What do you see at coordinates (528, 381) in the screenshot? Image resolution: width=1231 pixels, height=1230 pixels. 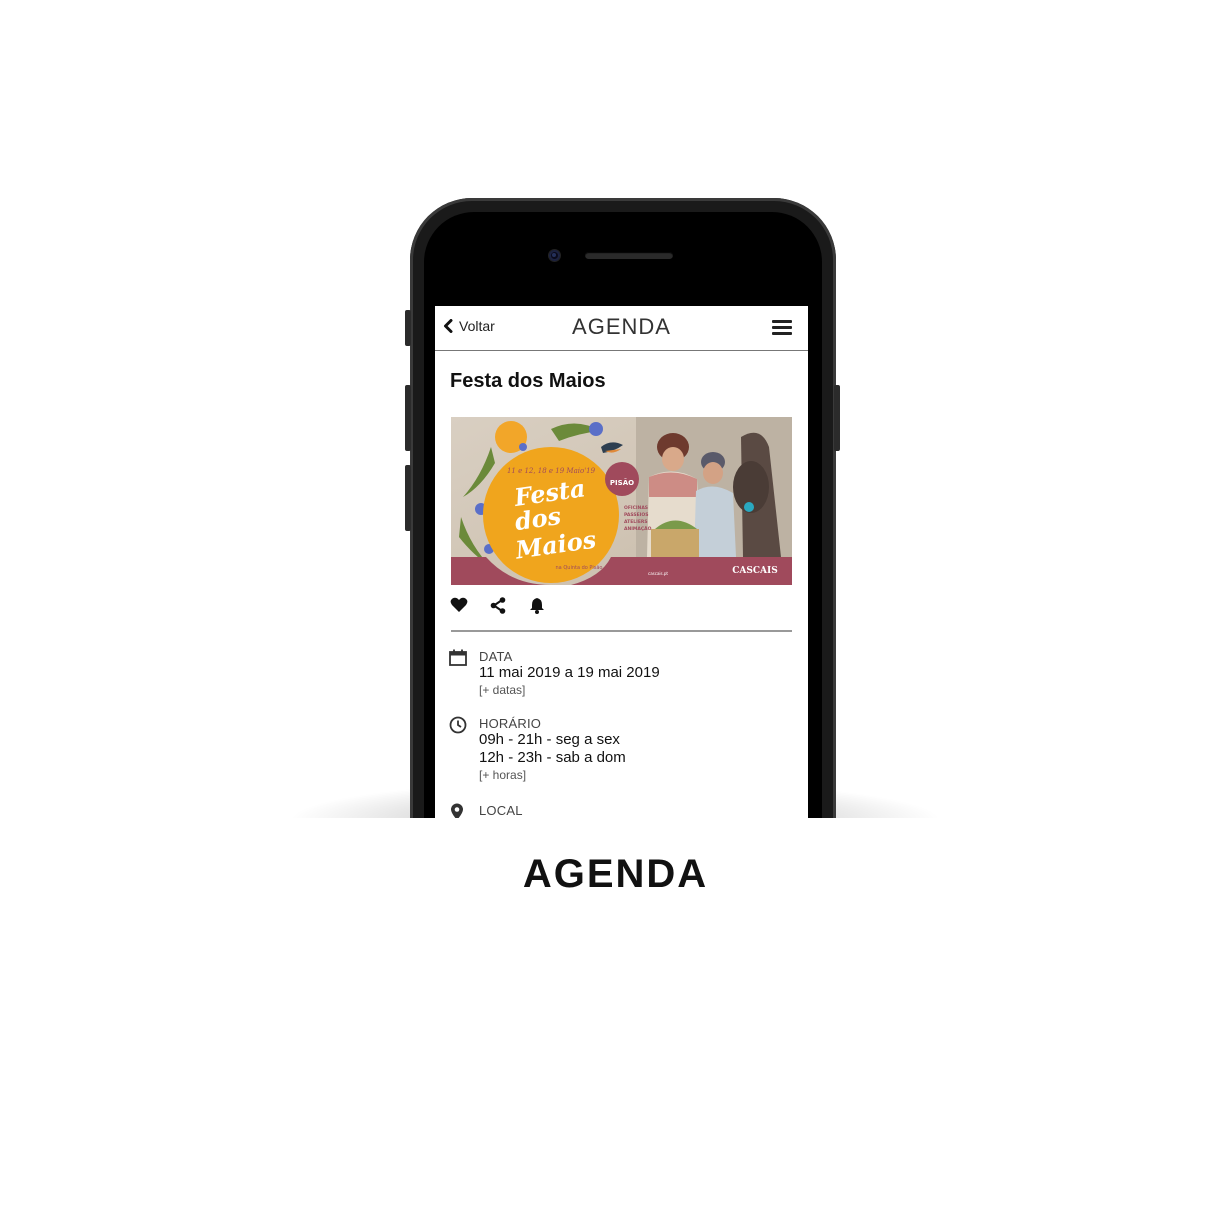 I see `event-title: Festa dos Maios` at bounding box center [528, 381].